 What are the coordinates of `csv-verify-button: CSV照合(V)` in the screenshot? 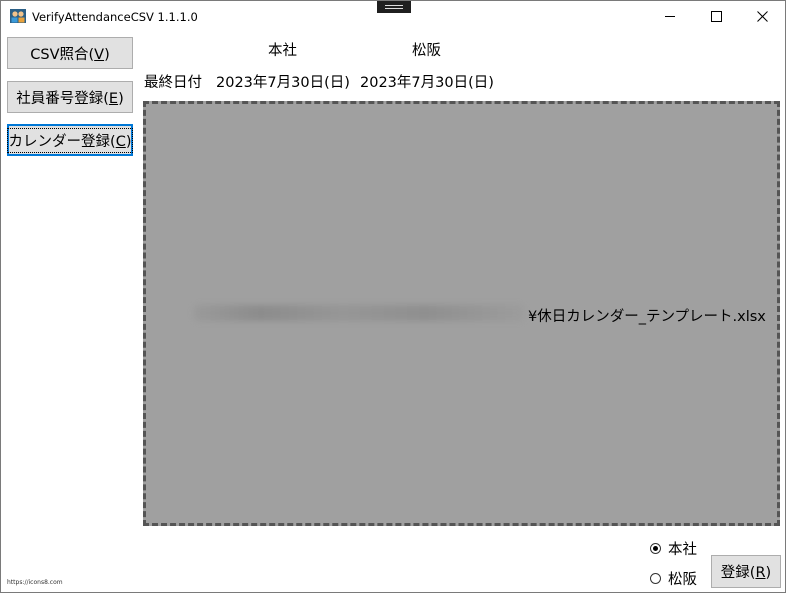 It's located at (70, 53).